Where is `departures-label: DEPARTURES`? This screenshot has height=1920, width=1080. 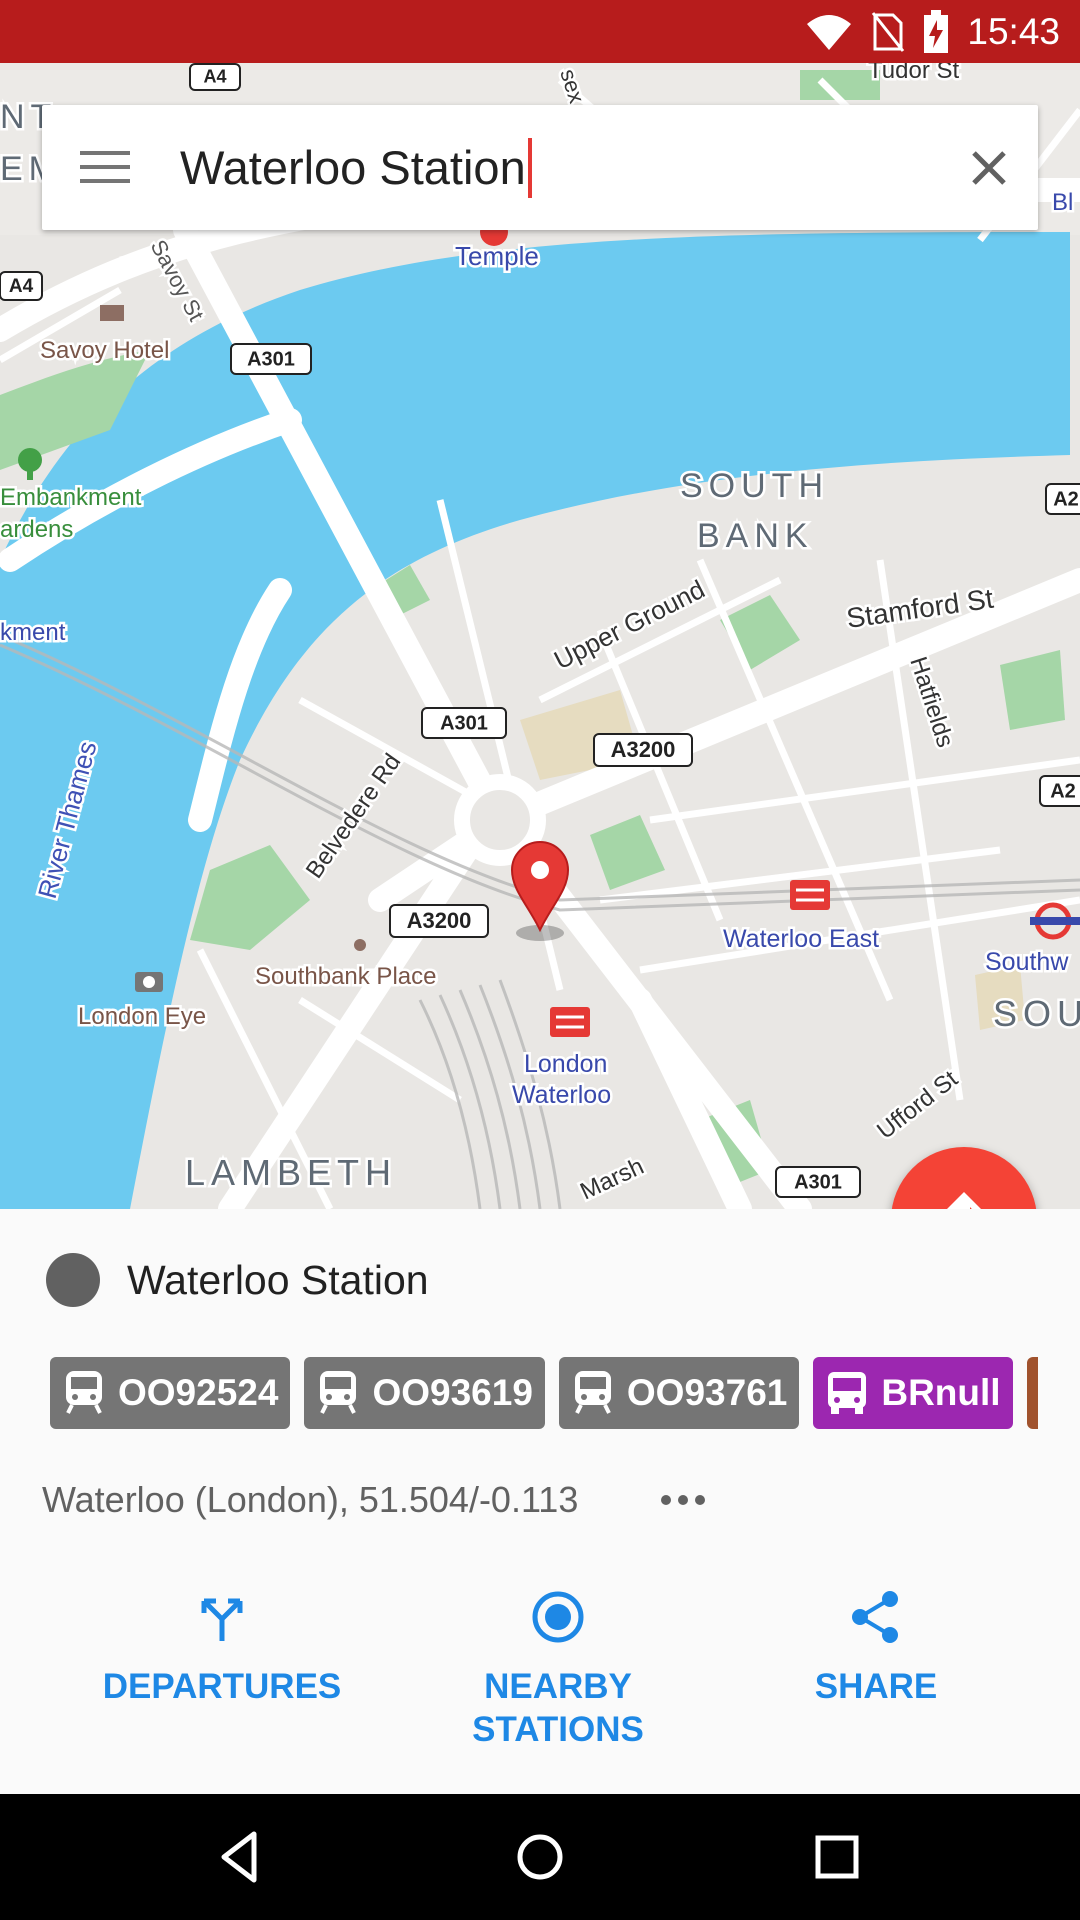
departures-label: DEPARTURES is located at coordinates (222, 1686).